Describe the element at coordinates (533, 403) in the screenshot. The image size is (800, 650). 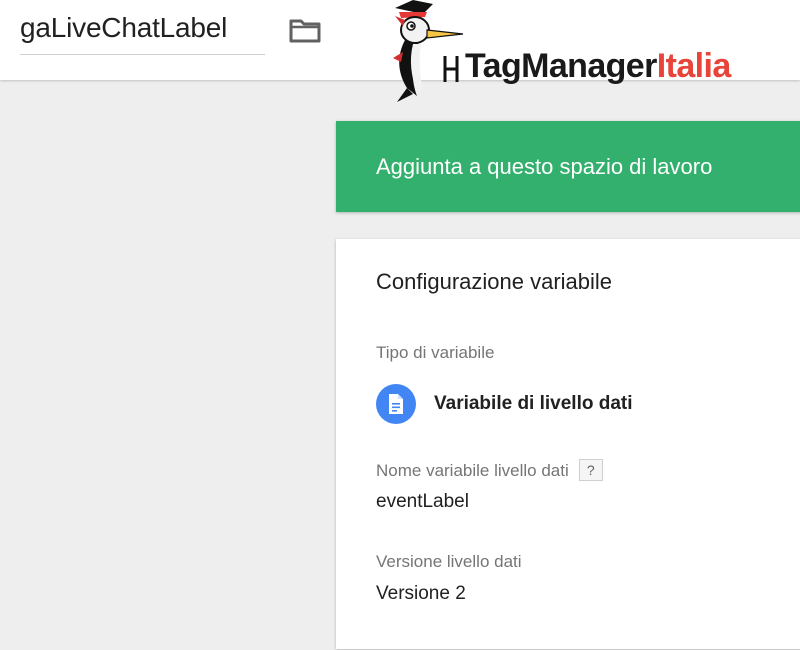
I see `variable-type-value: Variabile di livello dati` at that location.